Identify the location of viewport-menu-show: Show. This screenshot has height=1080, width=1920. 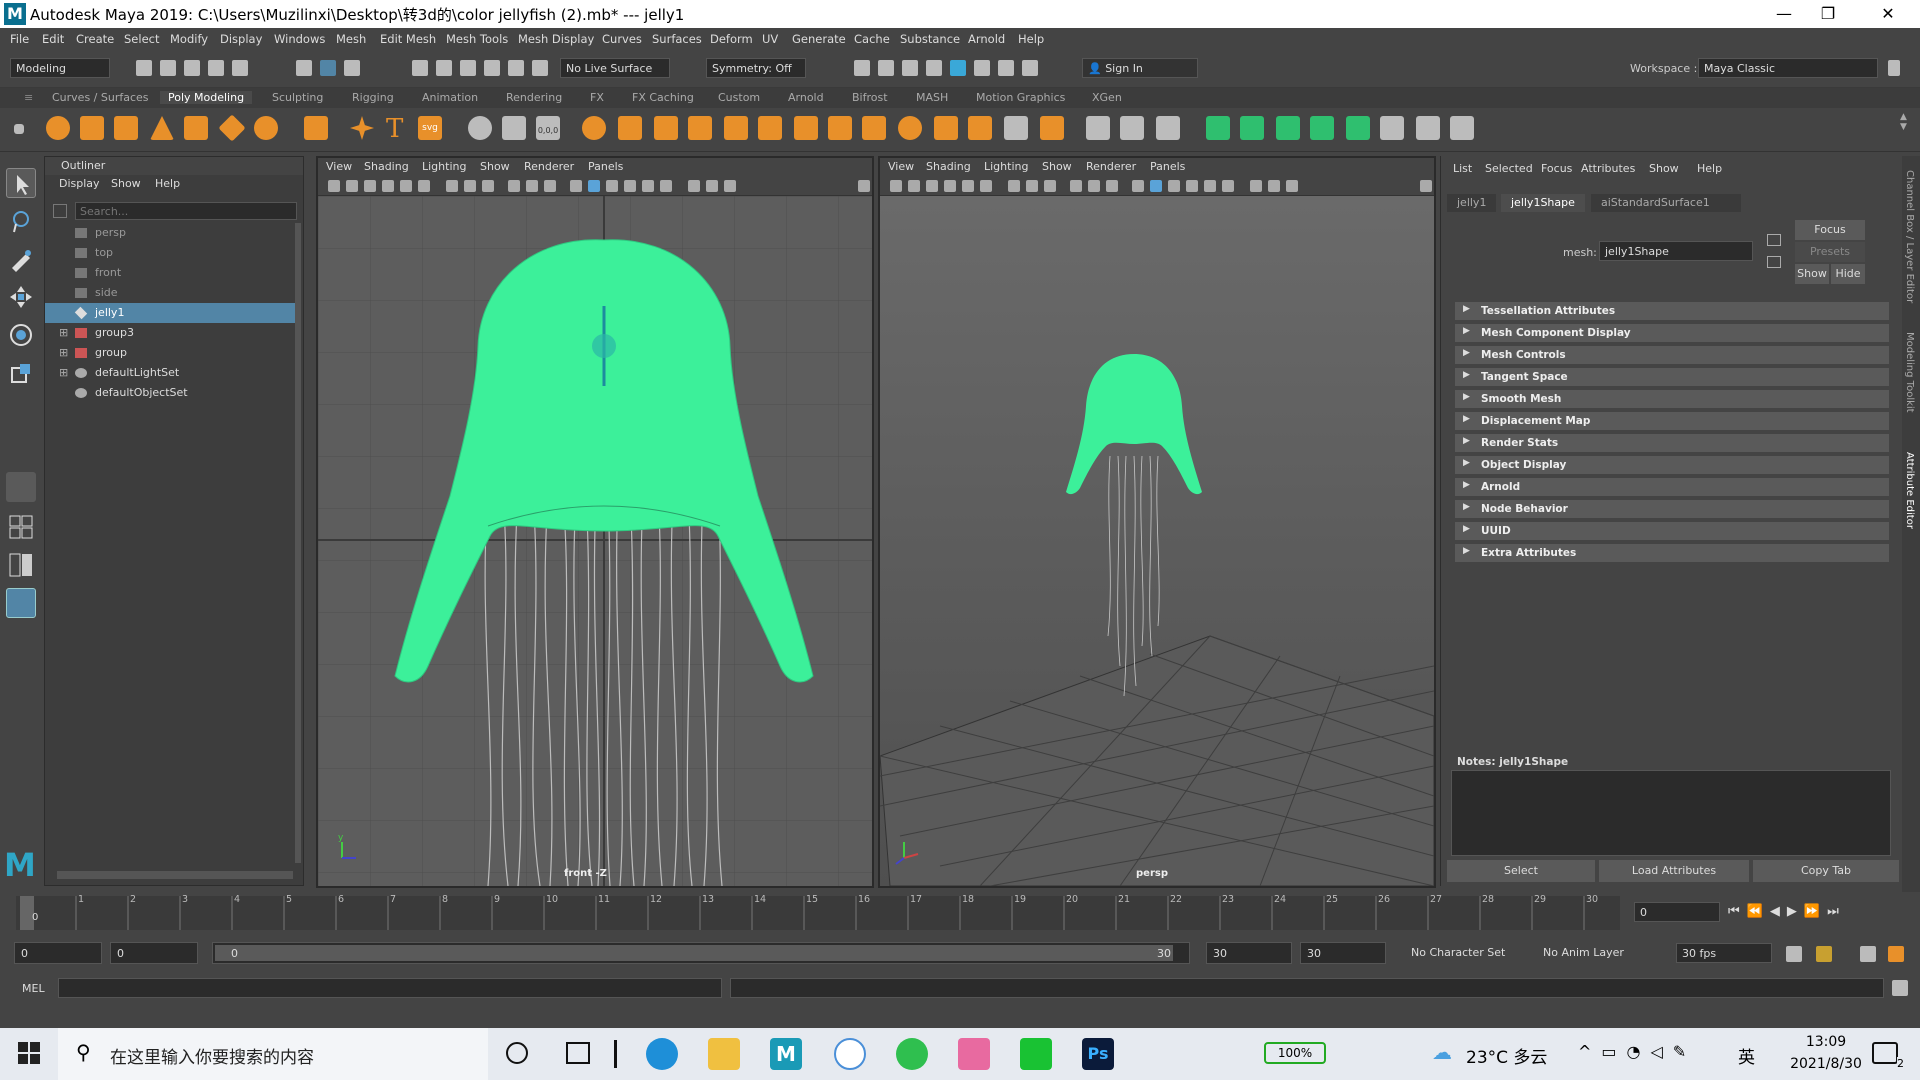
(495, 166).